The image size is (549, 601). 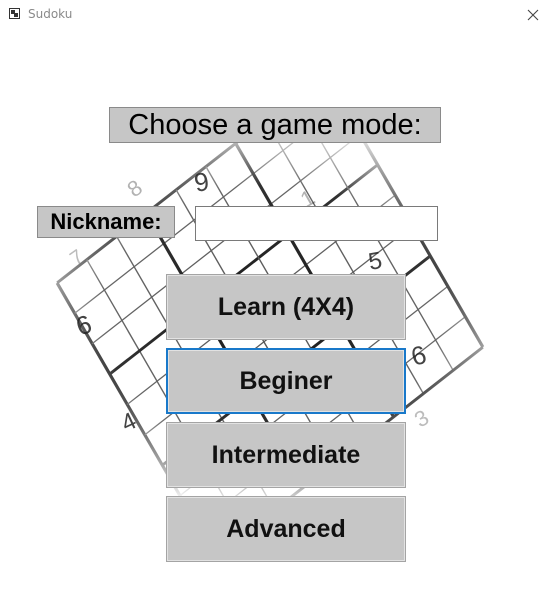 I want to click on close-icon, so click(x=533, y=15).